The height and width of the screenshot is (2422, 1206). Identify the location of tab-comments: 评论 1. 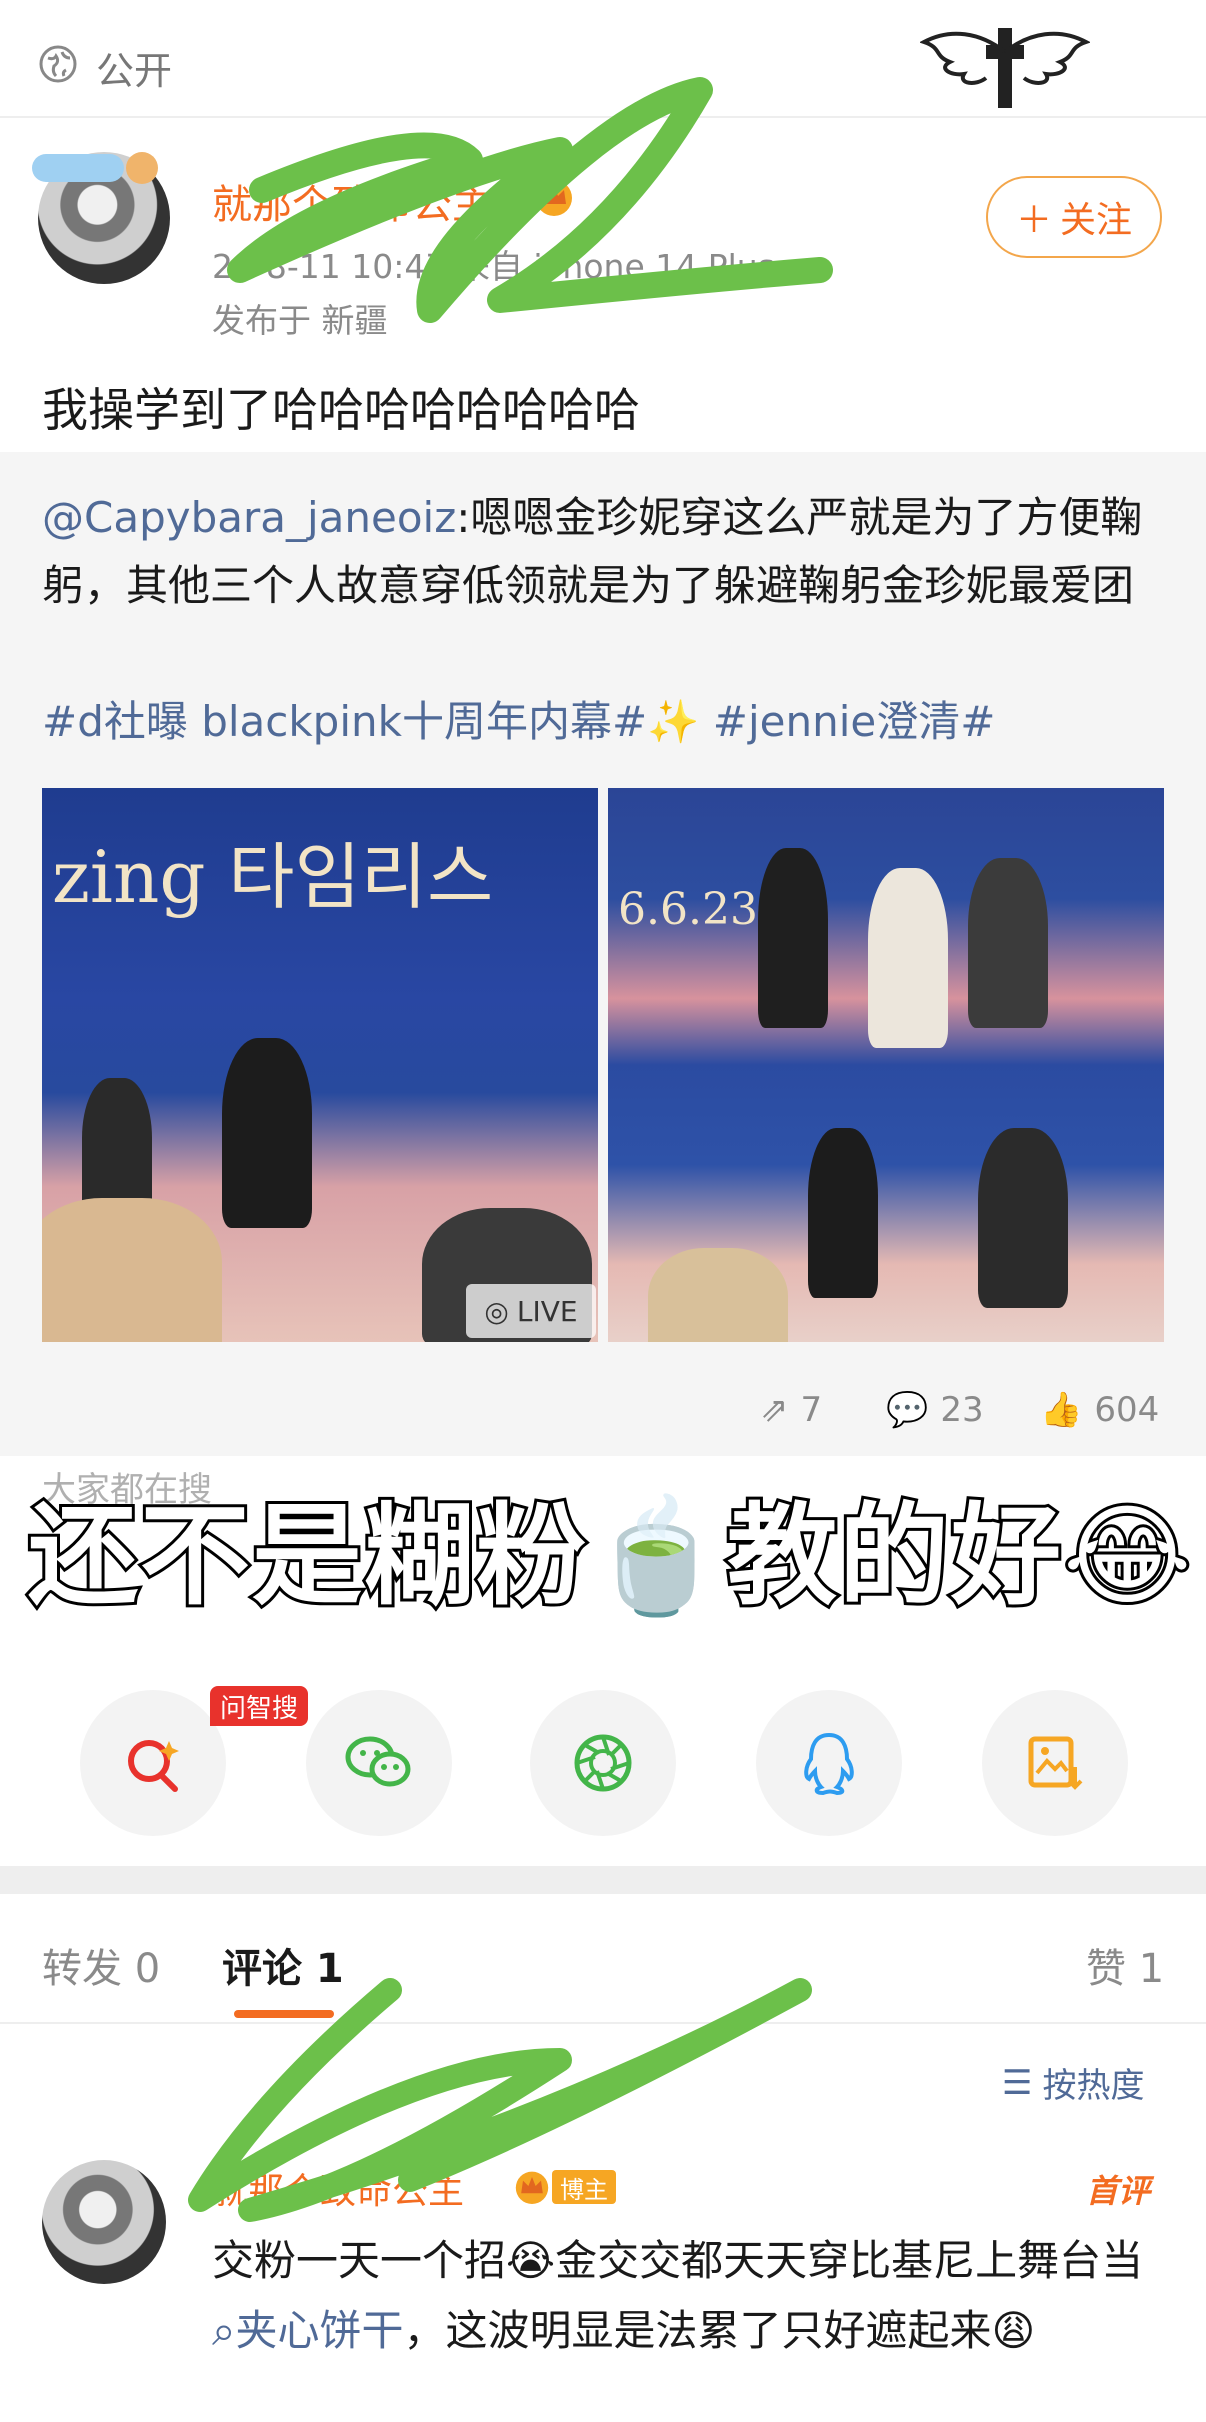
(283, 1965).